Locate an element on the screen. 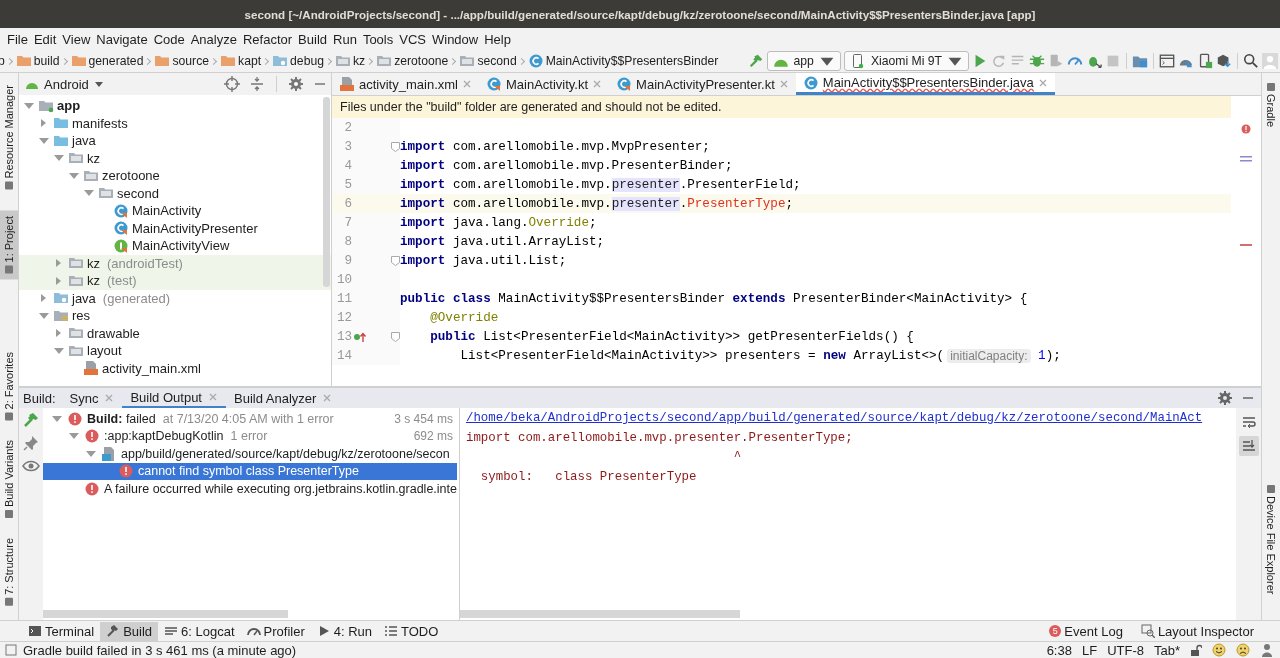  tool-window-tab: 1: Project is located at coordinates (9, 244).